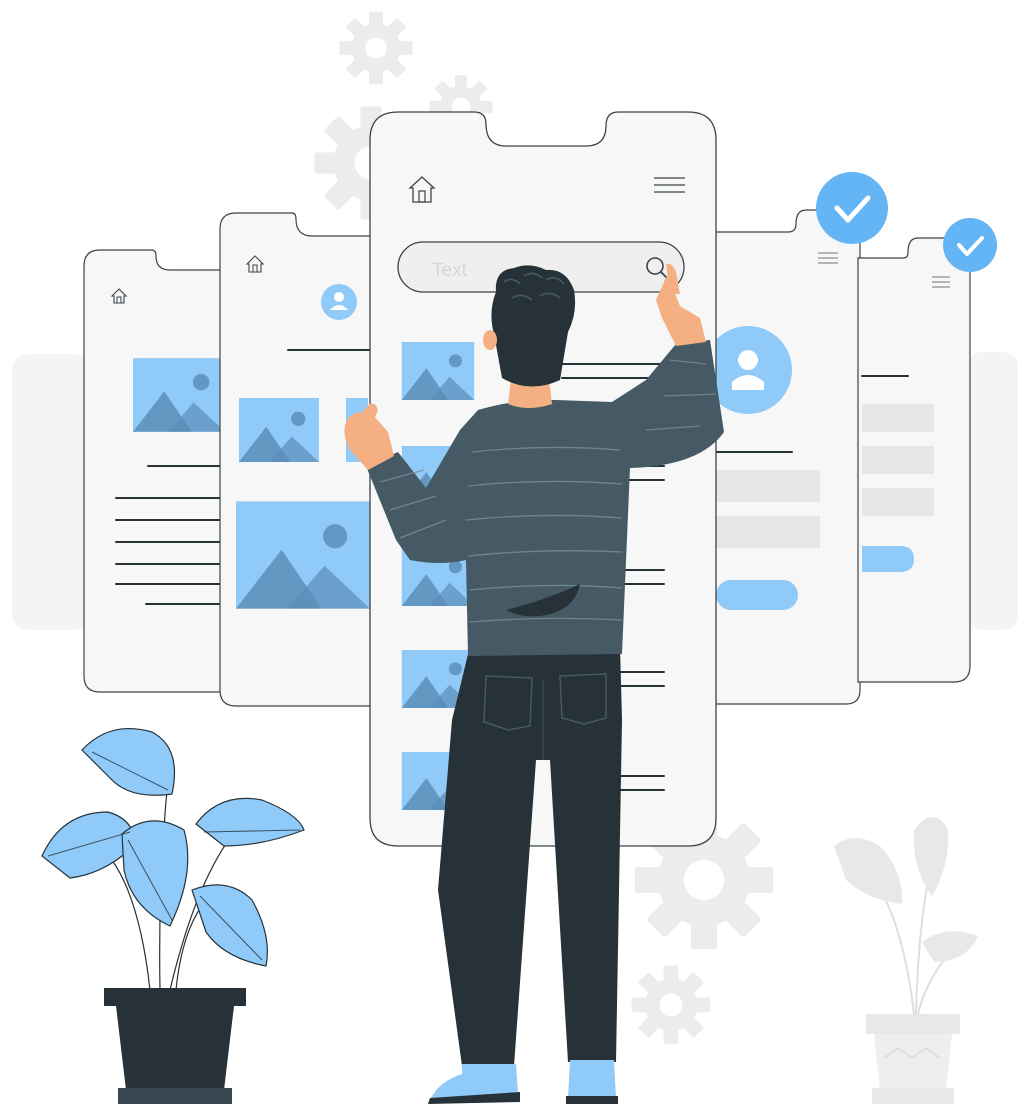 The height and width of the screenshot is (1104, 1020). Describe the element at coordinates (782, 457) in the screenshot. I see `phone-screen-right` at that location.